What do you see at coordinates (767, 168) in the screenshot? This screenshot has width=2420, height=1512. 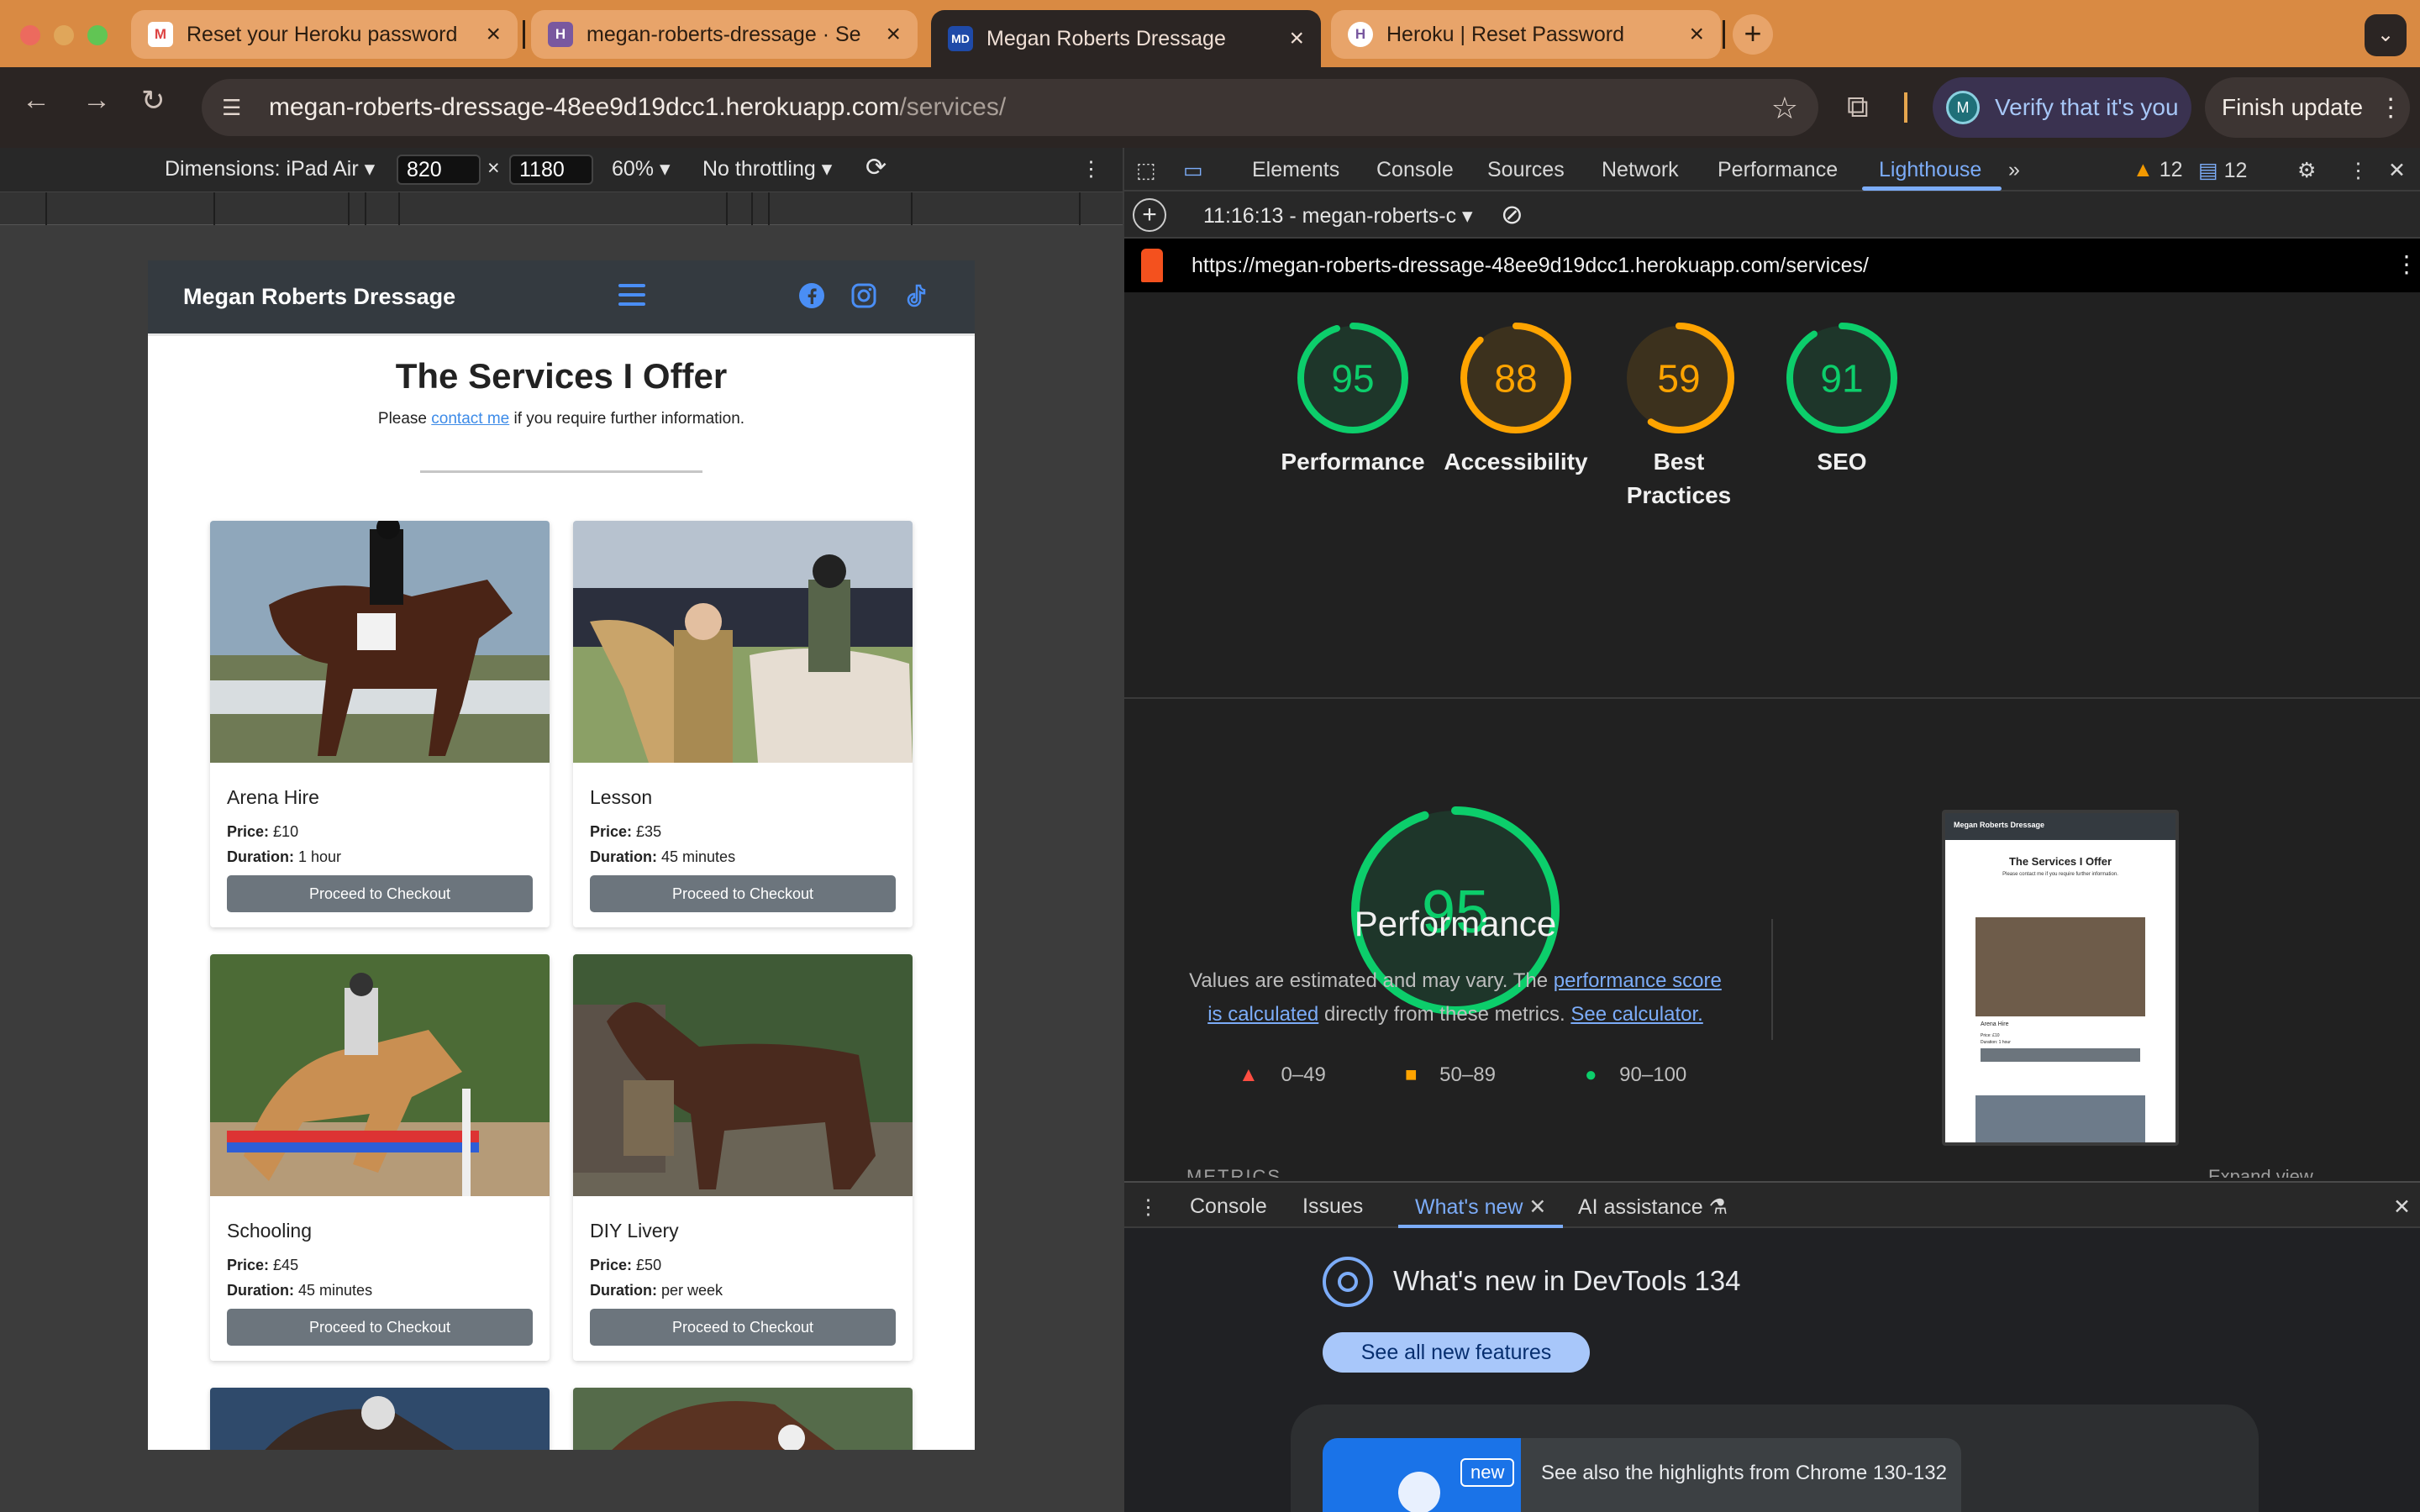 I see `throttling-select: No throttling ▾` at bounding box center [767, 168].